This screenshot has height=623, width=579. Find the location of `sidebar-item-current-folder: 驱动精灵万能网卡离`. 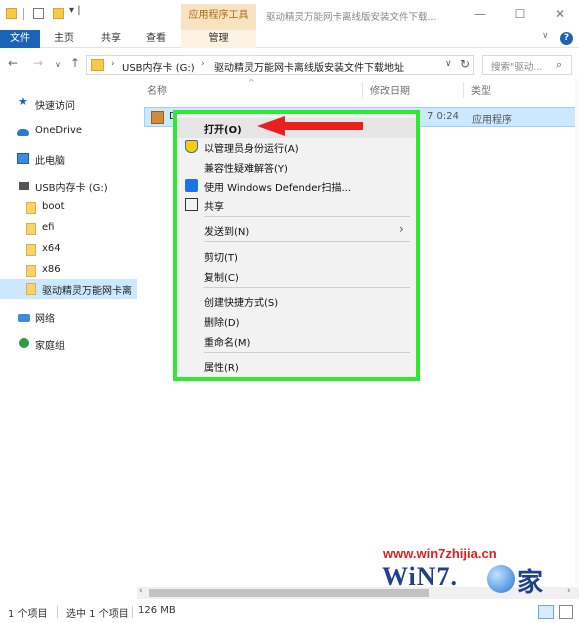

sidebar-item-current-folder: 驱动精灵万能网卡离 is located at coordinates (68, 289).